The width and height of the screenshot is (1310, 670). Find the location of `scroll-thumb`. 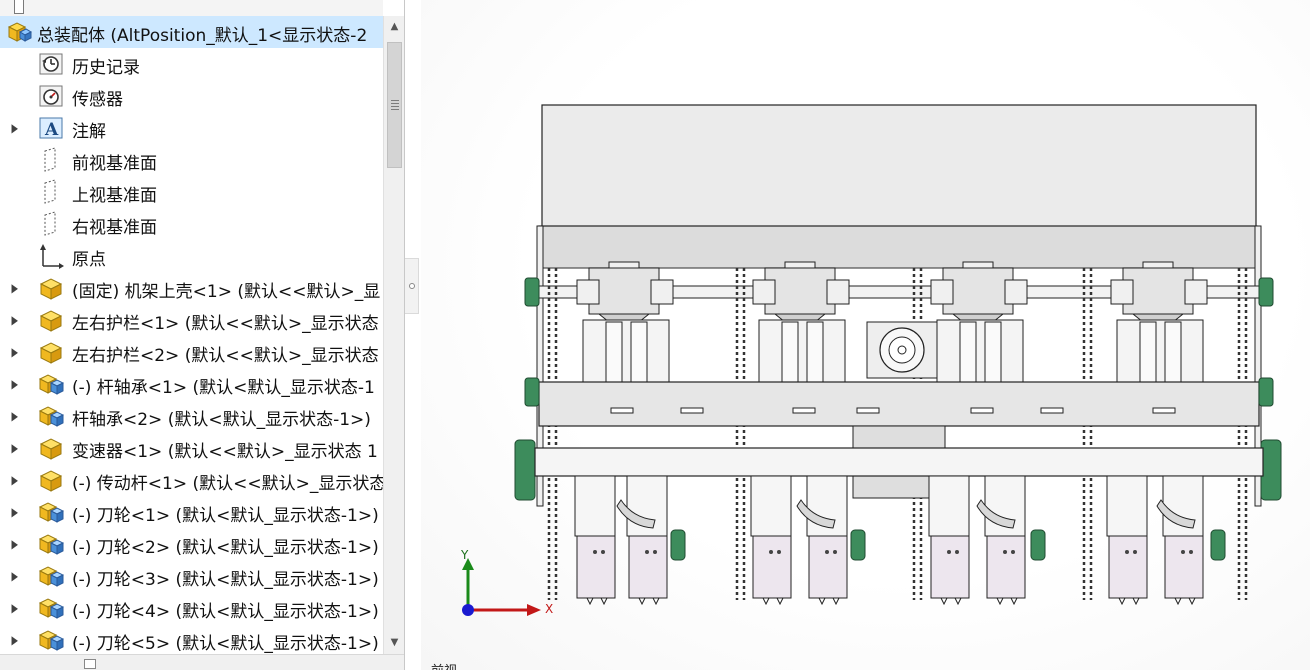

scroll-thumb is located at coordinates (394, 105).